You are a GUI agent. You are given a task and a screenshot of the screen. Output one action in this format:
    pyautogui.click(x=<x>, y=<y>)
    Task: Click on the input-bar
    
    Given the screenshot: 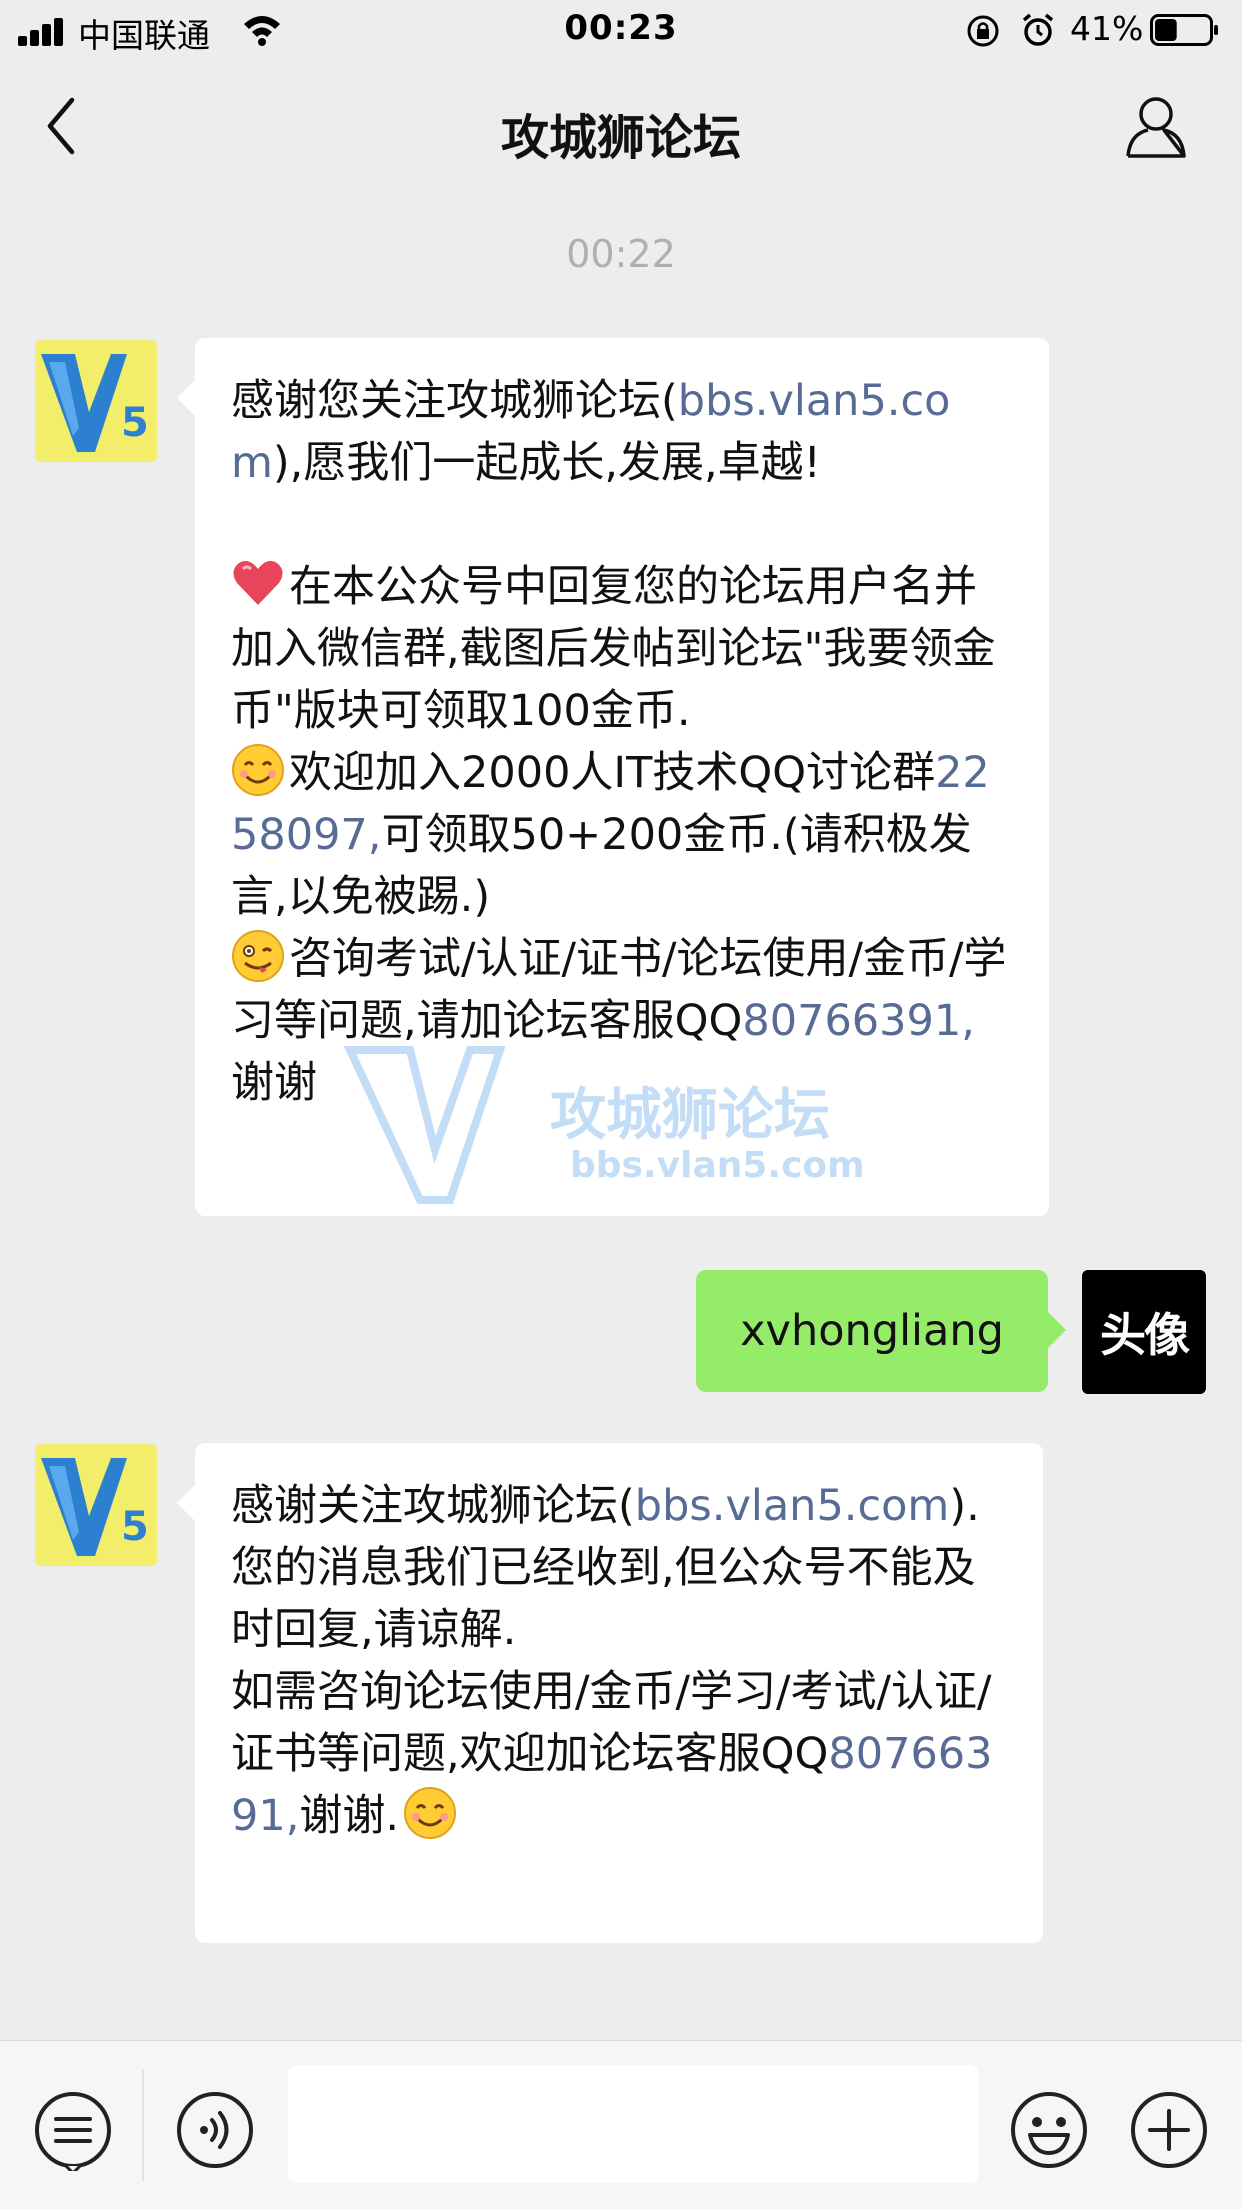 What is the action you would take?
    pyautogui.click(x=621, y=2124)
    